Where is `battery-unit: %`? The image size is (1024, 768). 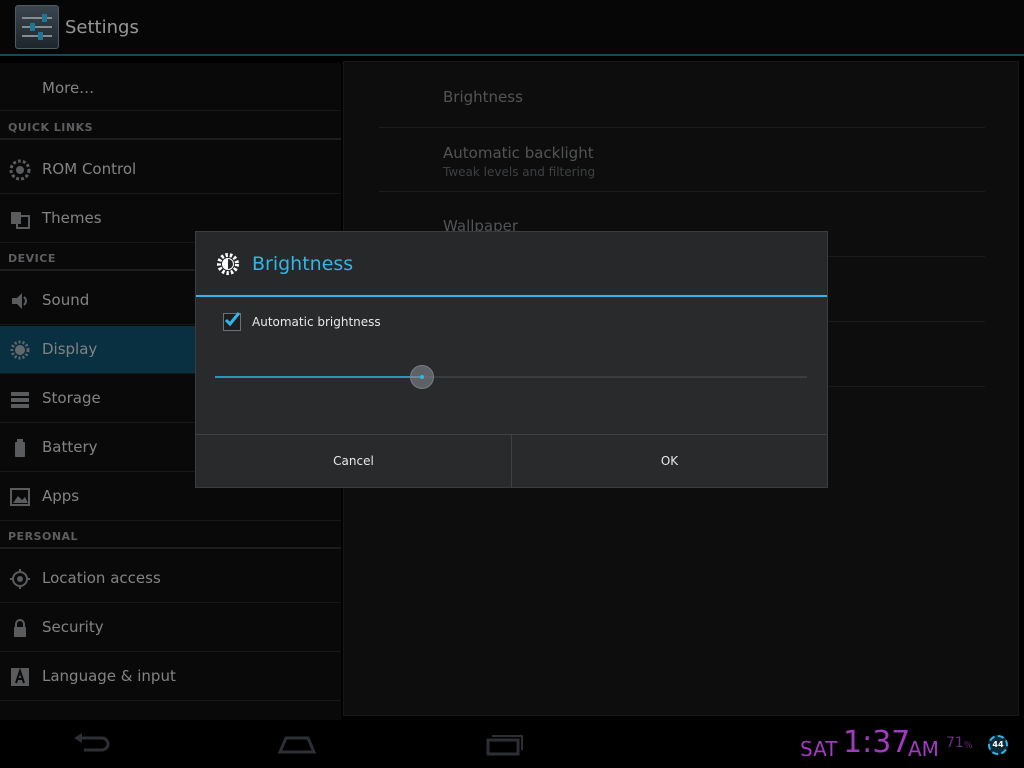 battery-unit: % is located at coordinates (968, 746).